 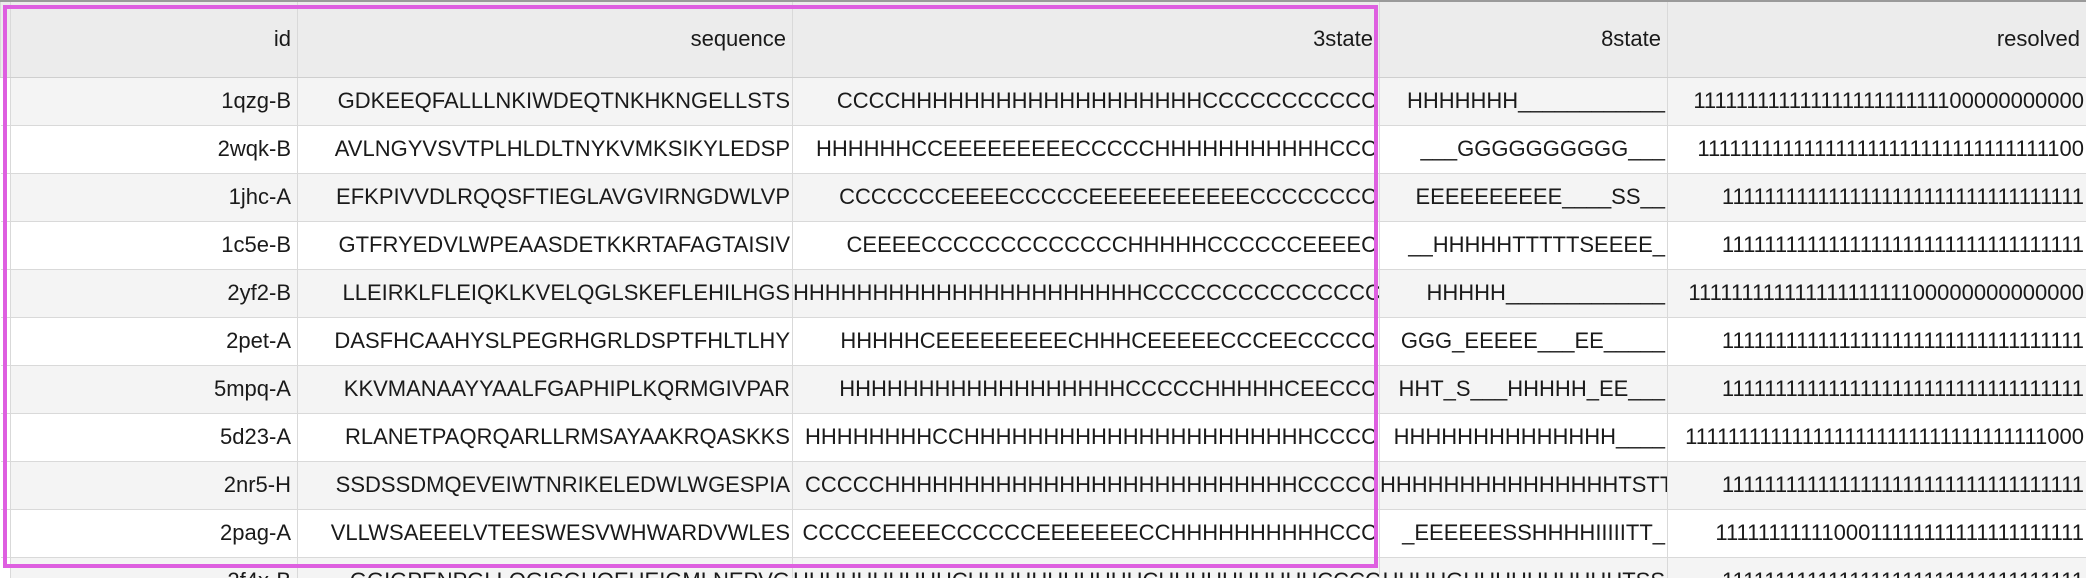 What do you see at coordinates (1086, 485) in the screenshot?
I see `cell-3state: CCCCCHHHHHHHHHHHHHHHHHHHHHHHHHHCCCCC` at bounding box center [1086, 485].